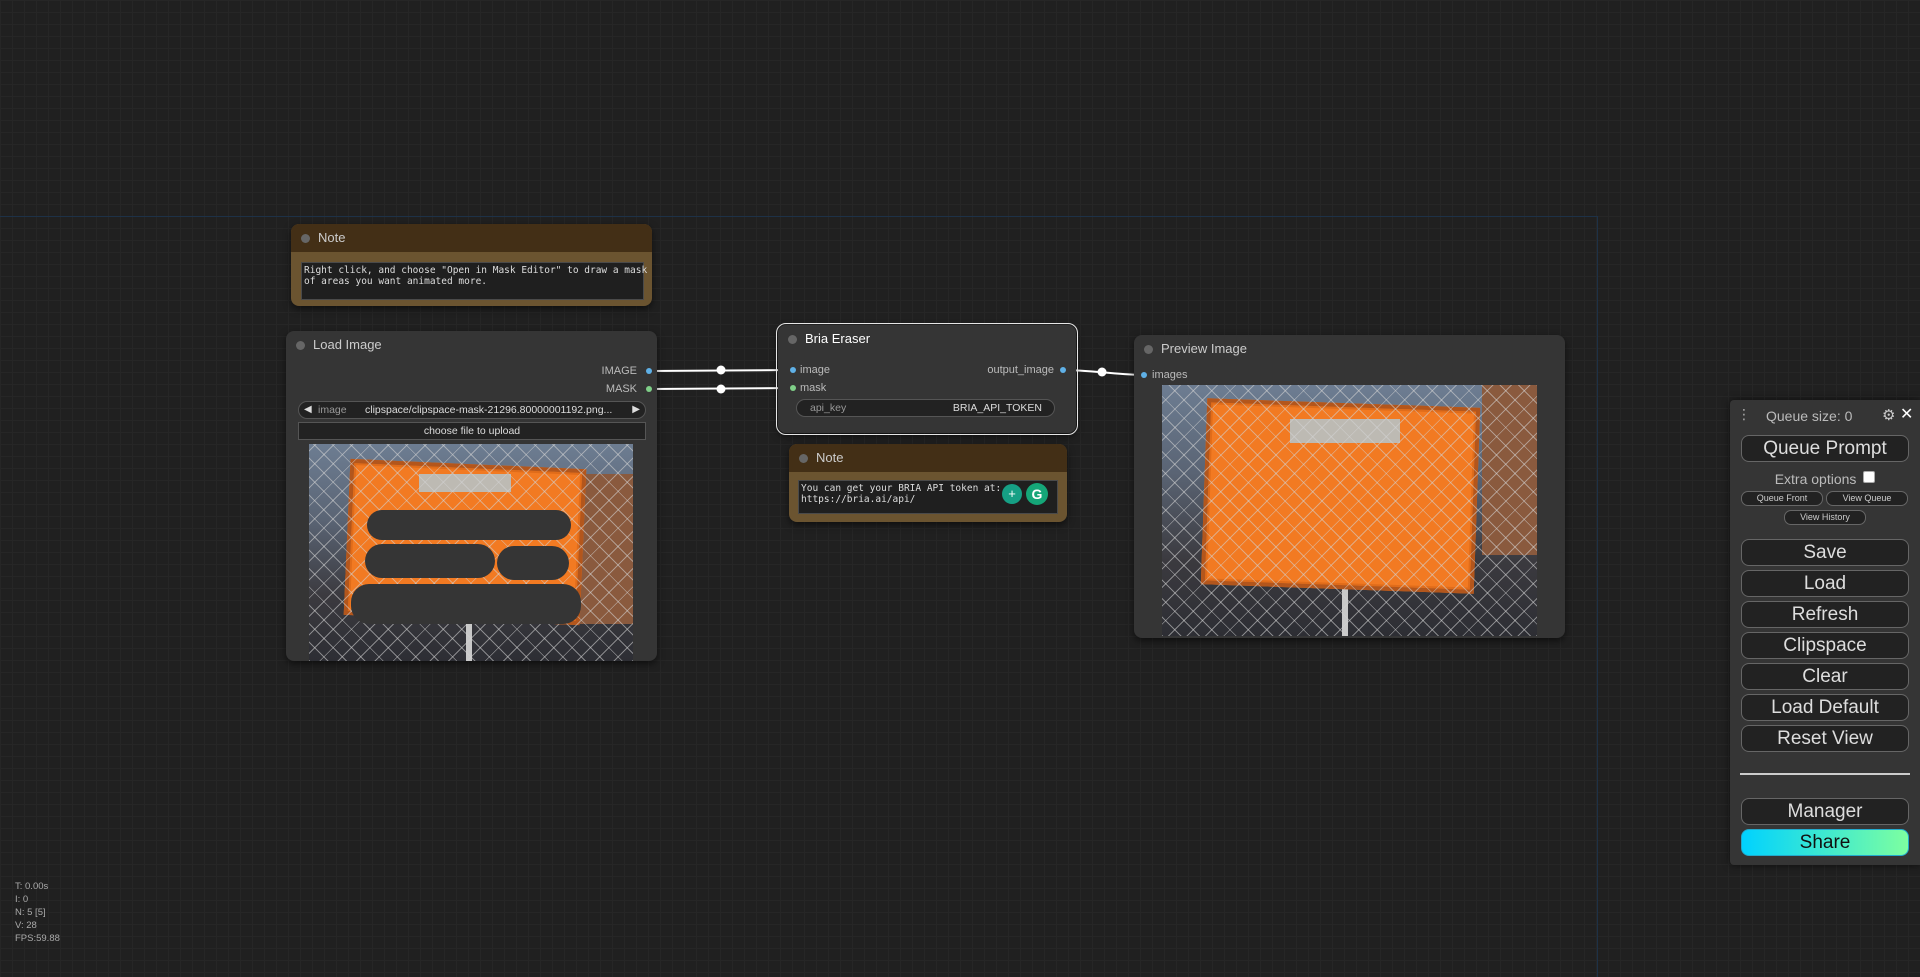 Image resolution: width=1920 pixels, height=977 pixels. Describe the element at coordinates (37, 938) in the screenshot. I see `stat-fps: FPS:59.88` at that location.